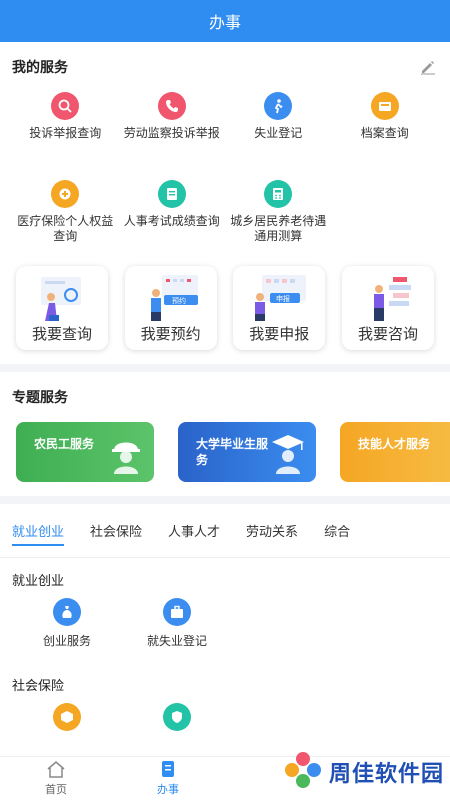 This screenshot has height=800, width=450. What do you see at coordinates (56, 770) in the screenshot?
I see `home-icon` at bounding box center [56, 770].